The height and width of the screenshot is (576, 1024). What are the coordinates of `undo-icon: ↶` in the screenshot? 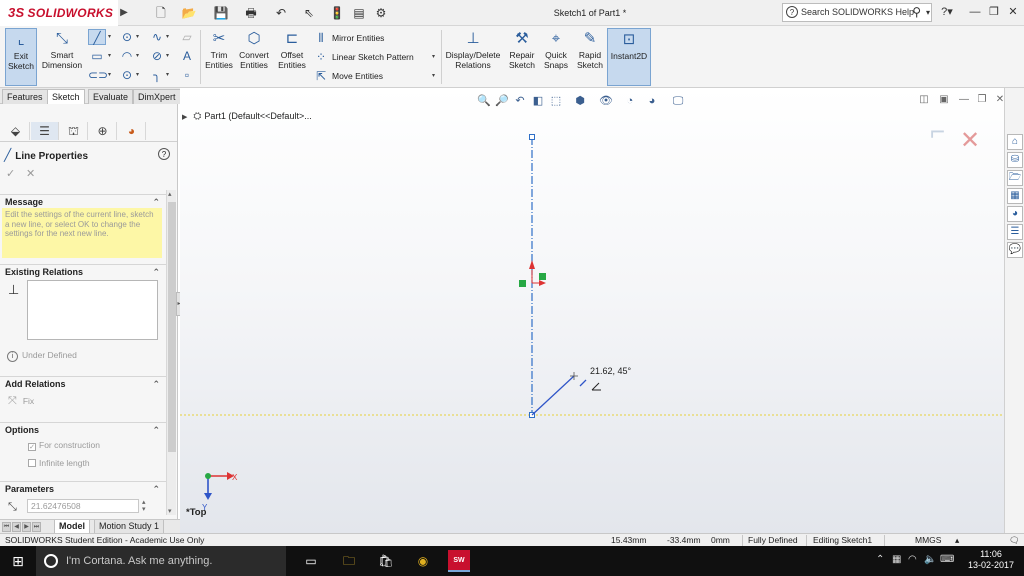 It's located at (281, 13).